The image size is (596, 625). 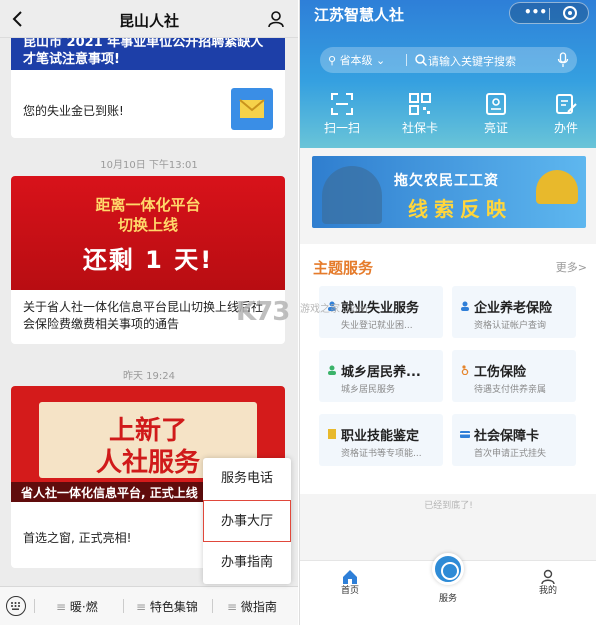 I want to click on service-social-security-card: 社会保障卡 首次申请正式挂失, so click(x=514, y=440).